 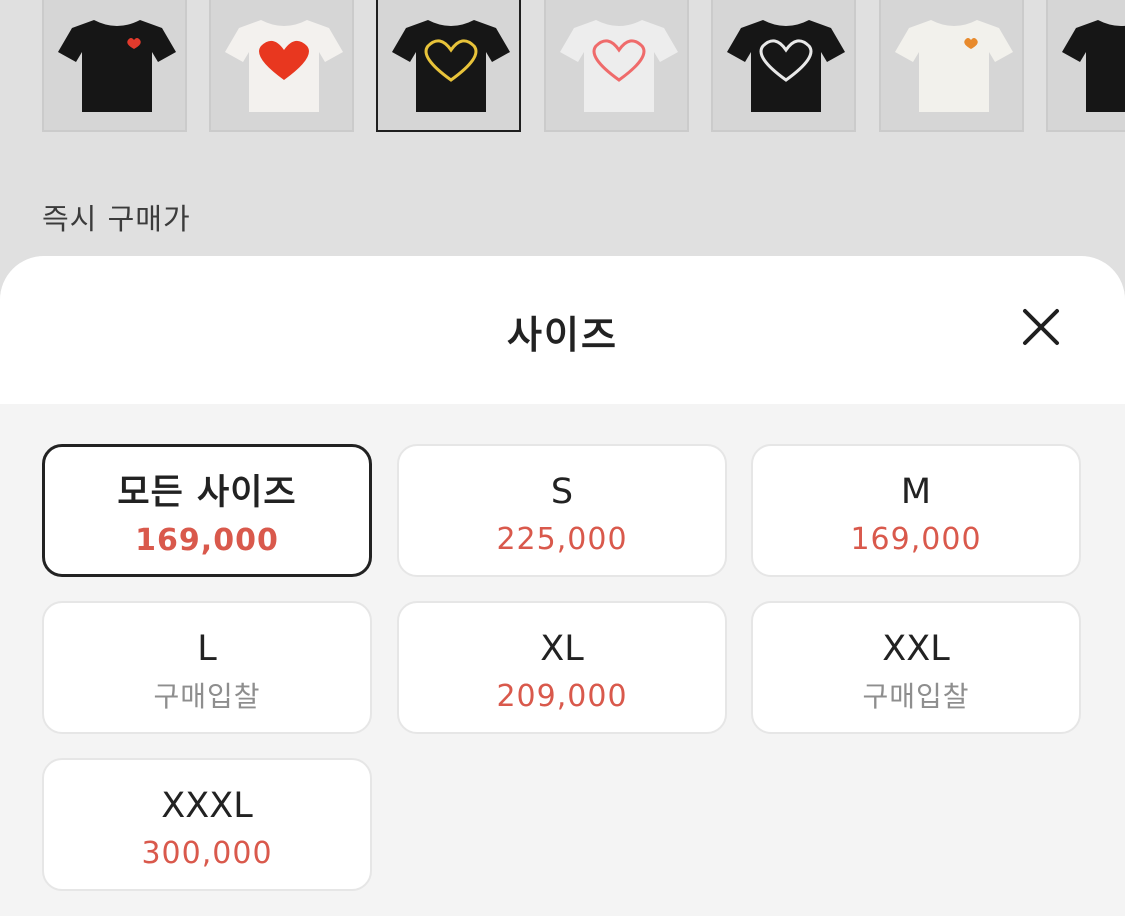 What do you see at coordinates (207, 493) in the screenshot?
I see `size-label: 모든 사이즈` at bounding box center [207, 493].